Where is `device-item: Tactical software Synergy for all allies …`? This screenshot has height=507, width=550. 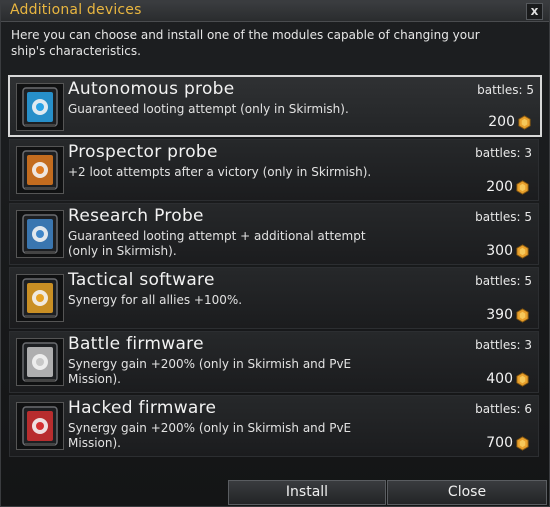
device-item: Tactical software Synergy for all allies … is located at coordinates (274, 298).